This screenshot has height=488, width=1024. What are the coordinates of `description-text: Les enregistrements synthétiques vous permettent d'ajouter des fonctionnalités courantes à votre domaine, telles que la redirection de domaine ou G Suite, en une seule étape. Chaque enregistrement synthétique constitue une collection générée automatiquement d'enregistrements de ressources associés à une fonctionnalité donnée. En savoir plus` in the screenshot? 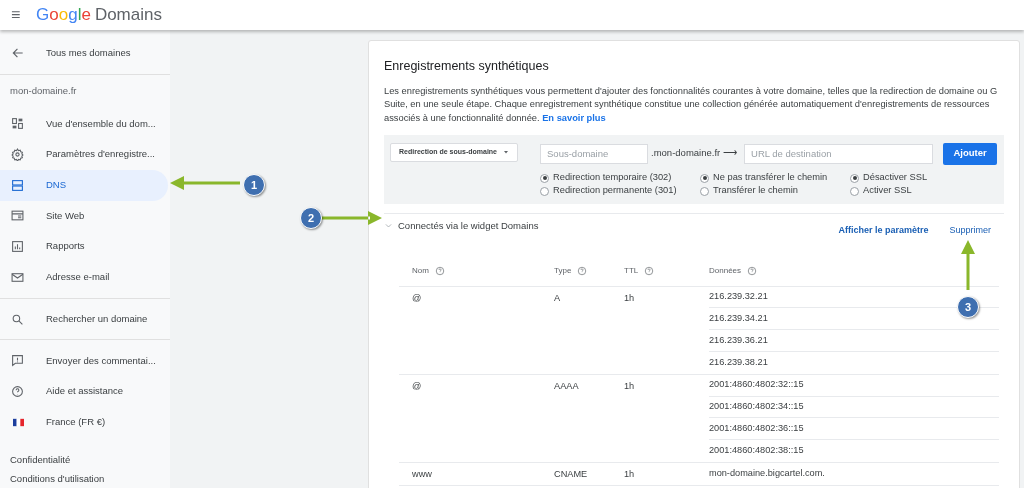 It's located at (691, 104).